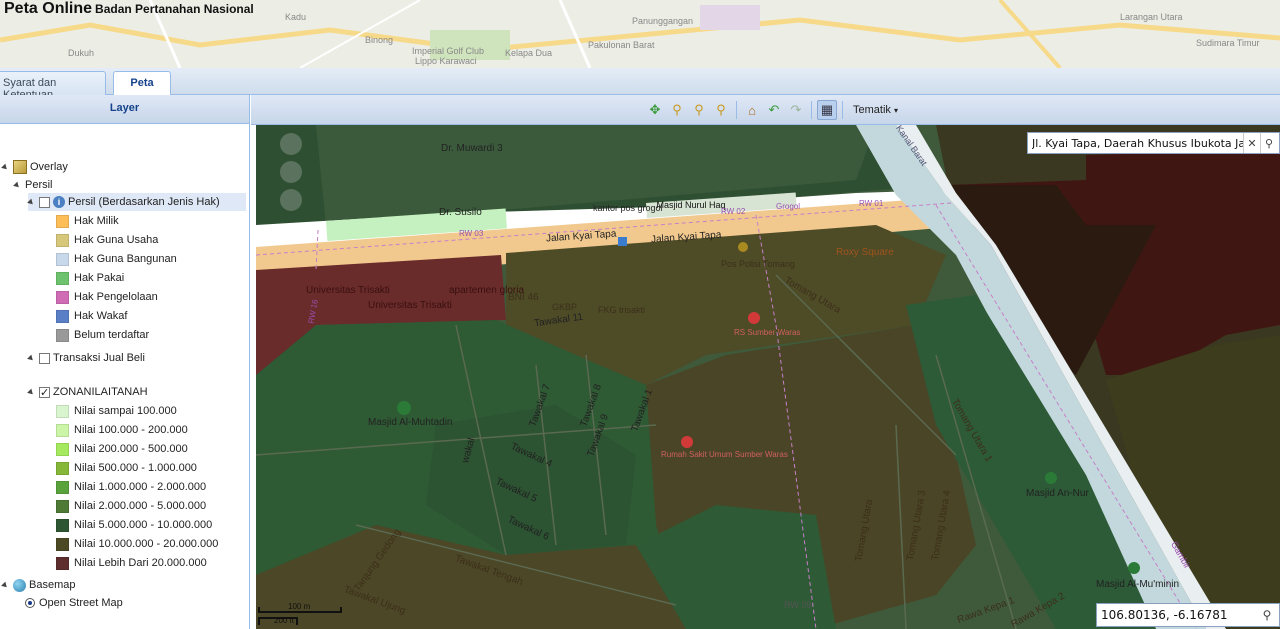 This screenshot has width=1280, height=629. I want to click on globe-icon, so click(19, 585).